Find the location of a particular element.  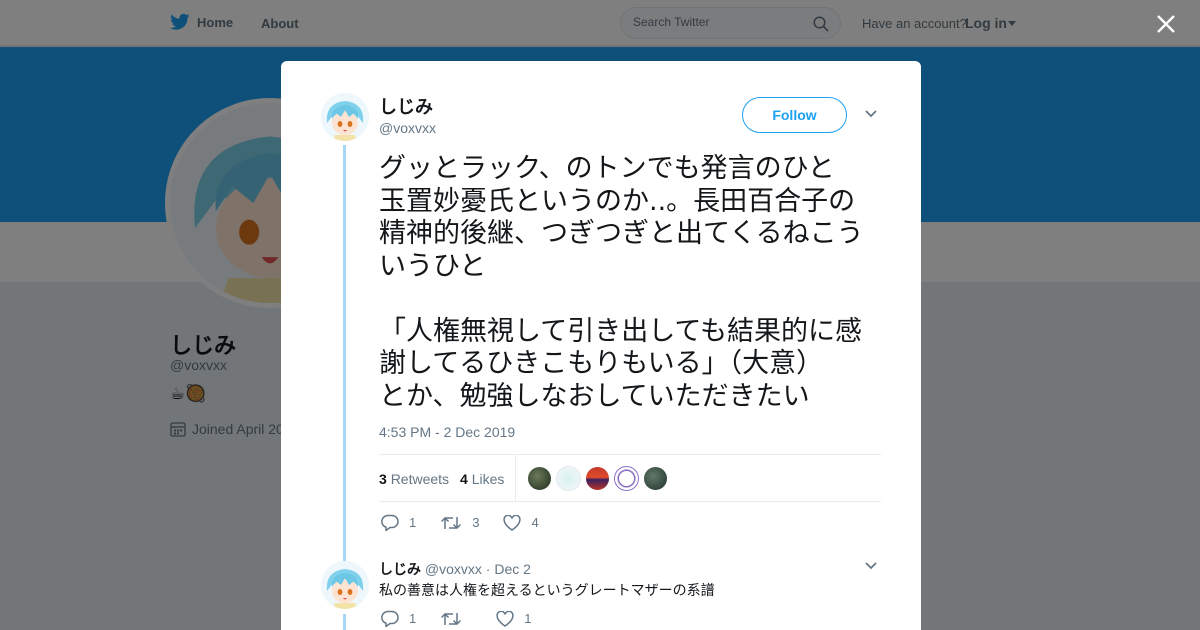

tweet-timestamp: 4:53 PM - 2 Dec 2019 is located at coordinates (447, 432).